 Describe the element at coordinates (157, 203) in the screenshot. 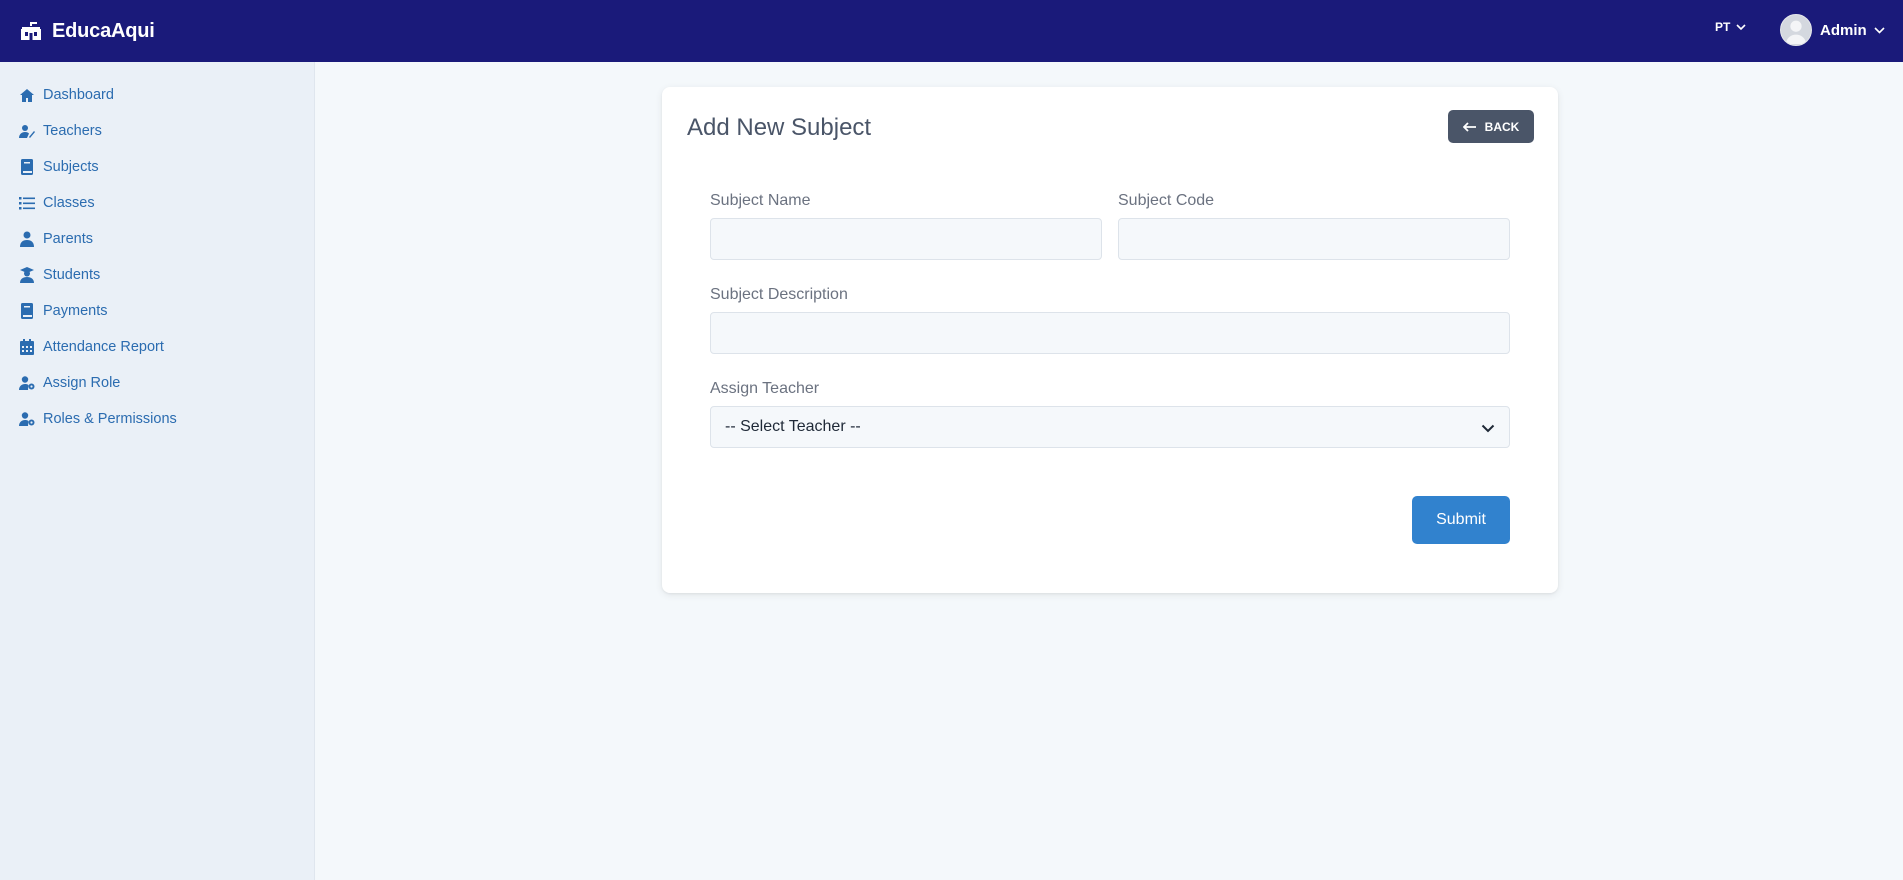

I see `sidebar-item-classes: Classes` at that location.